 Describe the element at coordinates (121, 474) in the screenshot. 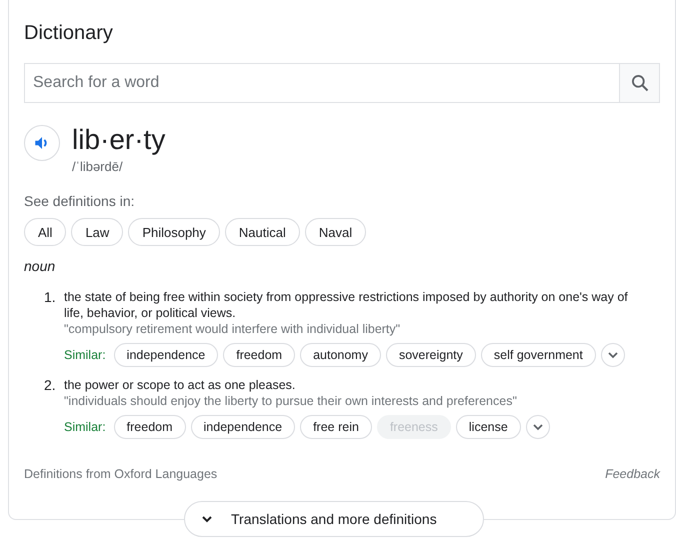

I see `source-note: Definitions from Oxford Languages` at that location.